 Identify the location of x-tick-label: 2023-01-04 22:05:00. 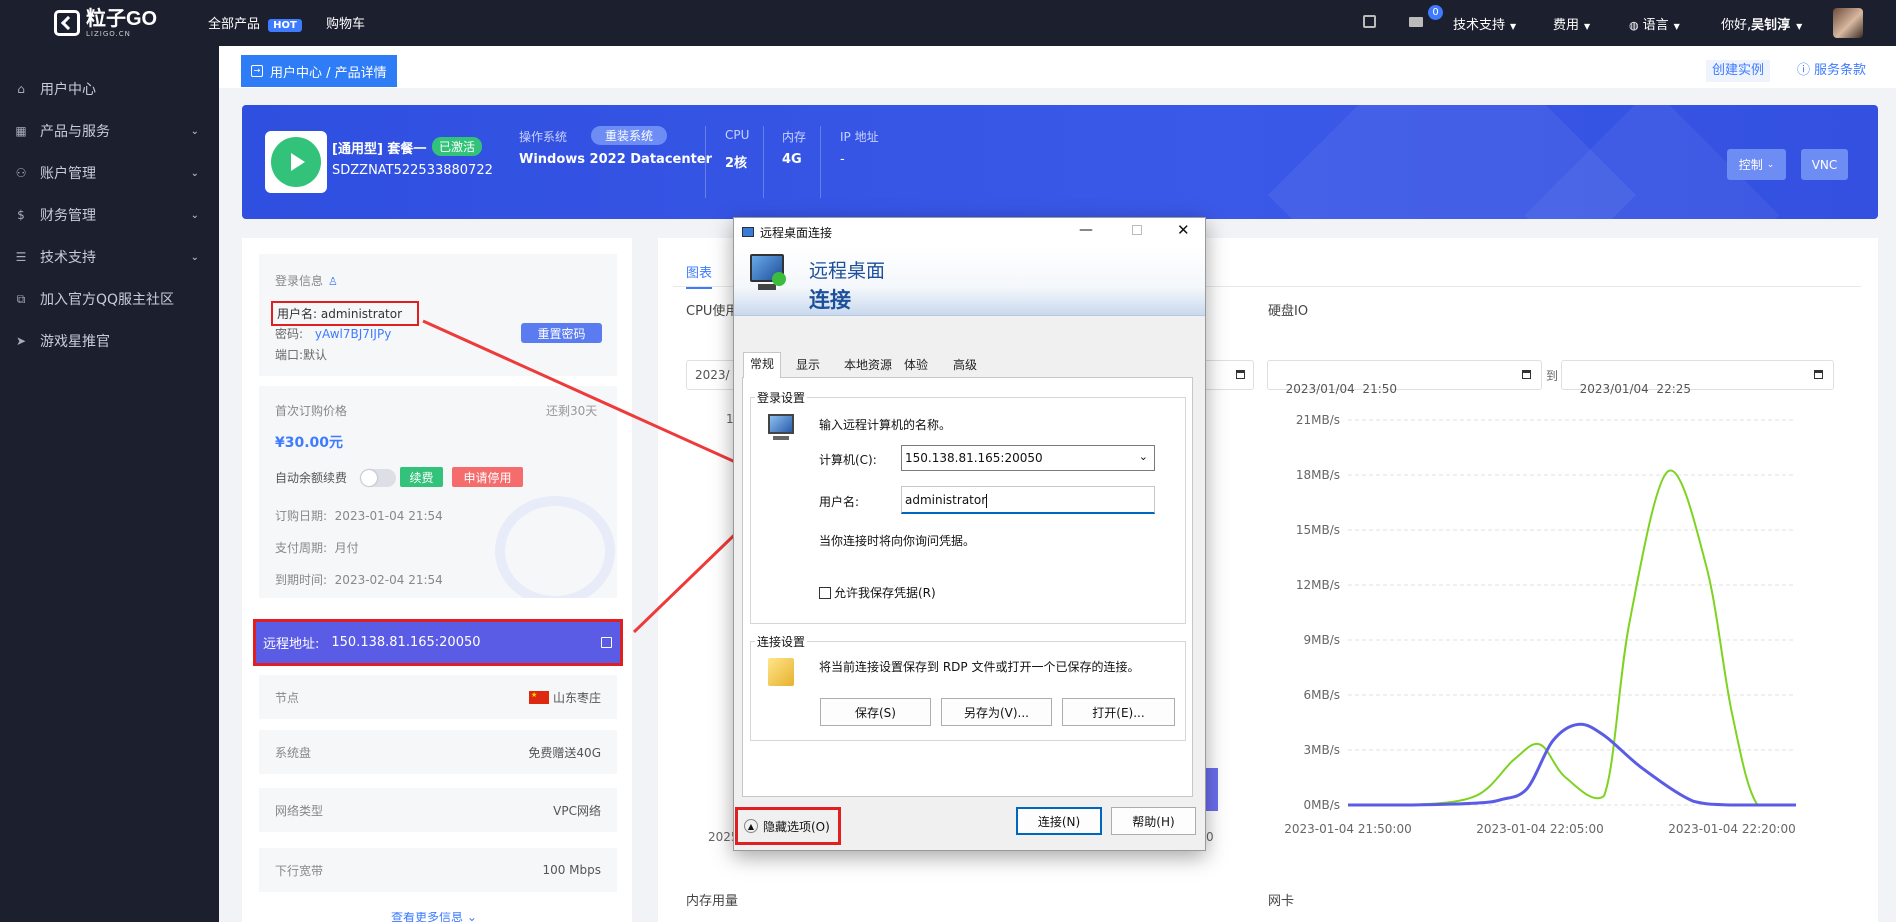
(1539, 829).